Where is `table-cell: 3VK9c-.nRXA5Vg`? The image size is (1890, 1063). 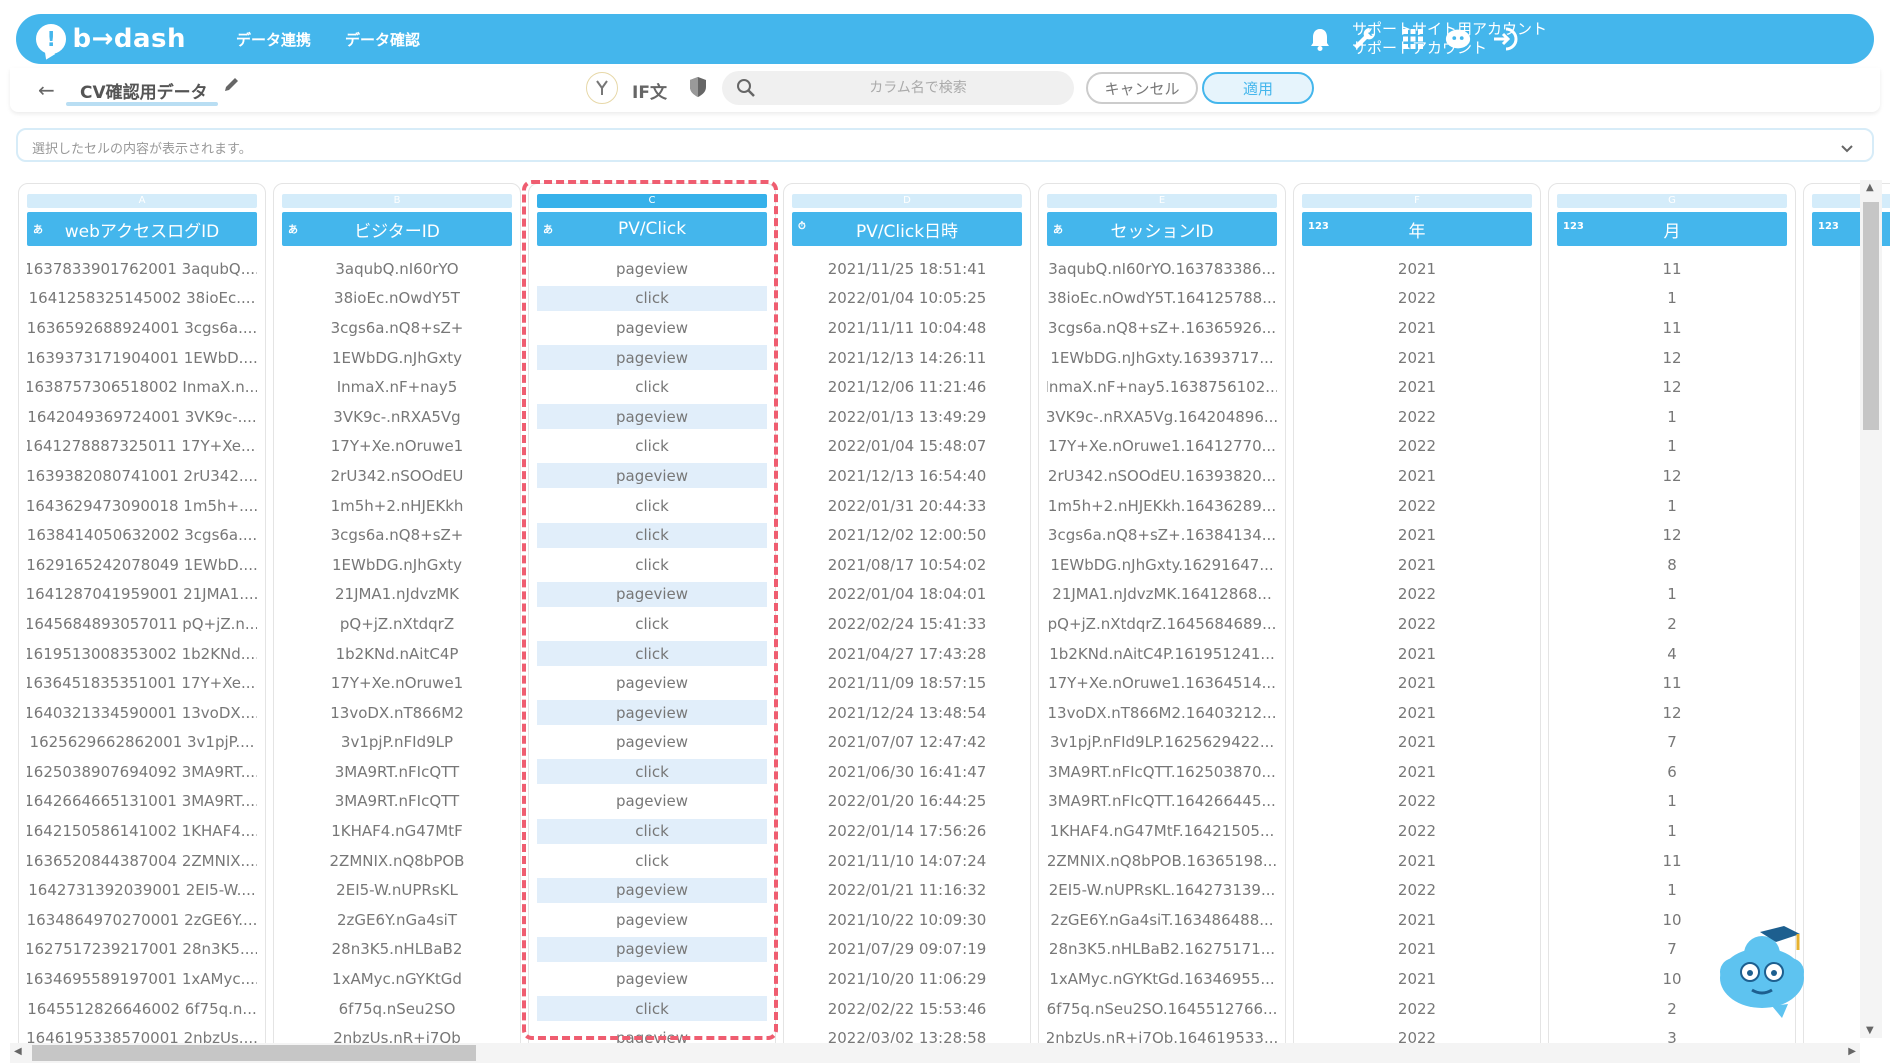 table-cell: 3VK9c-.nRXA5Vg is located at coordinates (397, 417).